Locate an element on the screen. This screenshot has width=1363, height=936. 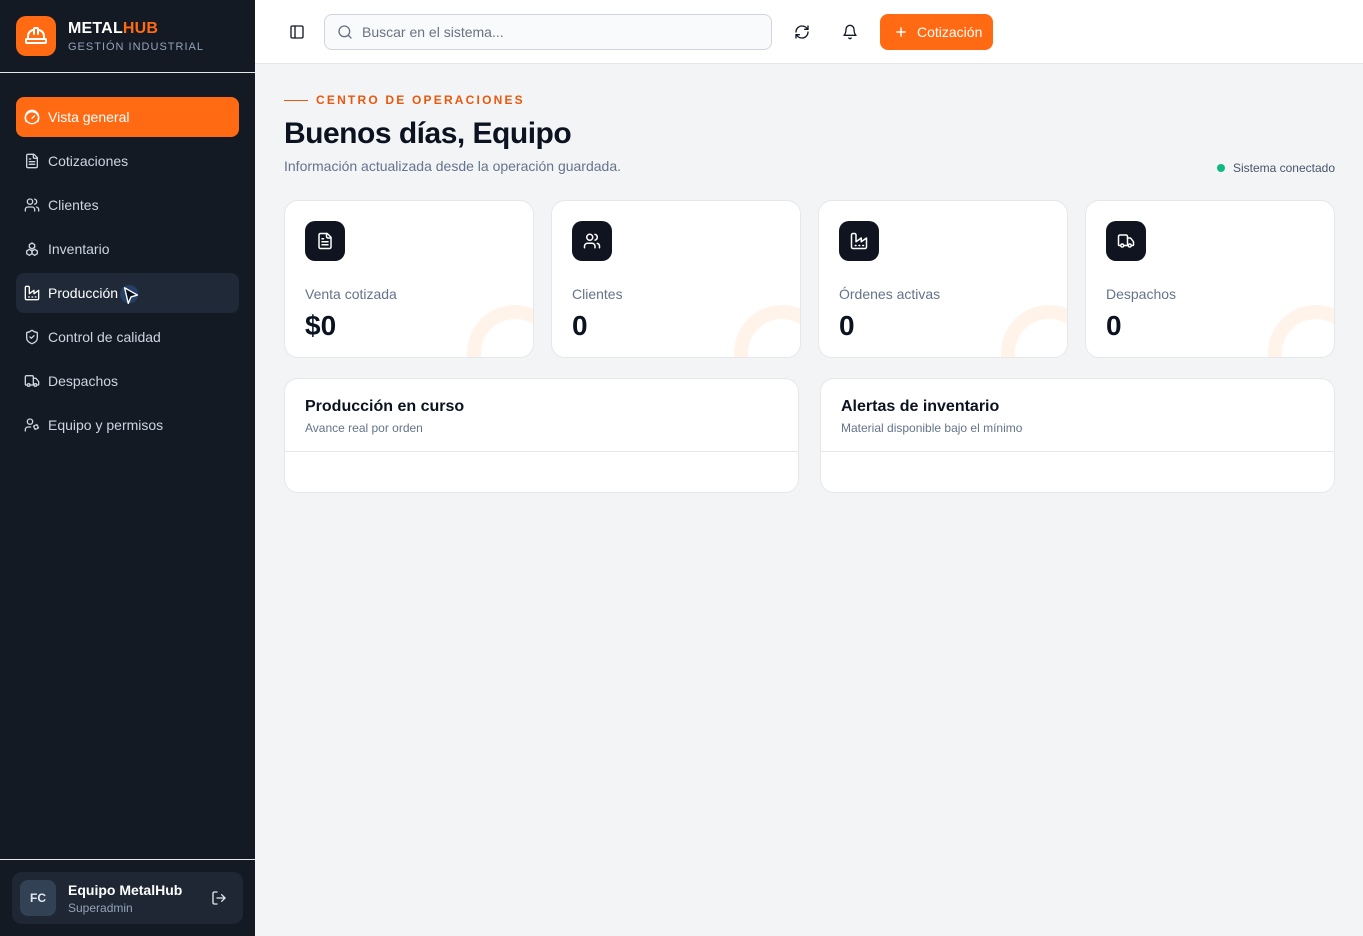
search-box is located at coordinates (548, 32).